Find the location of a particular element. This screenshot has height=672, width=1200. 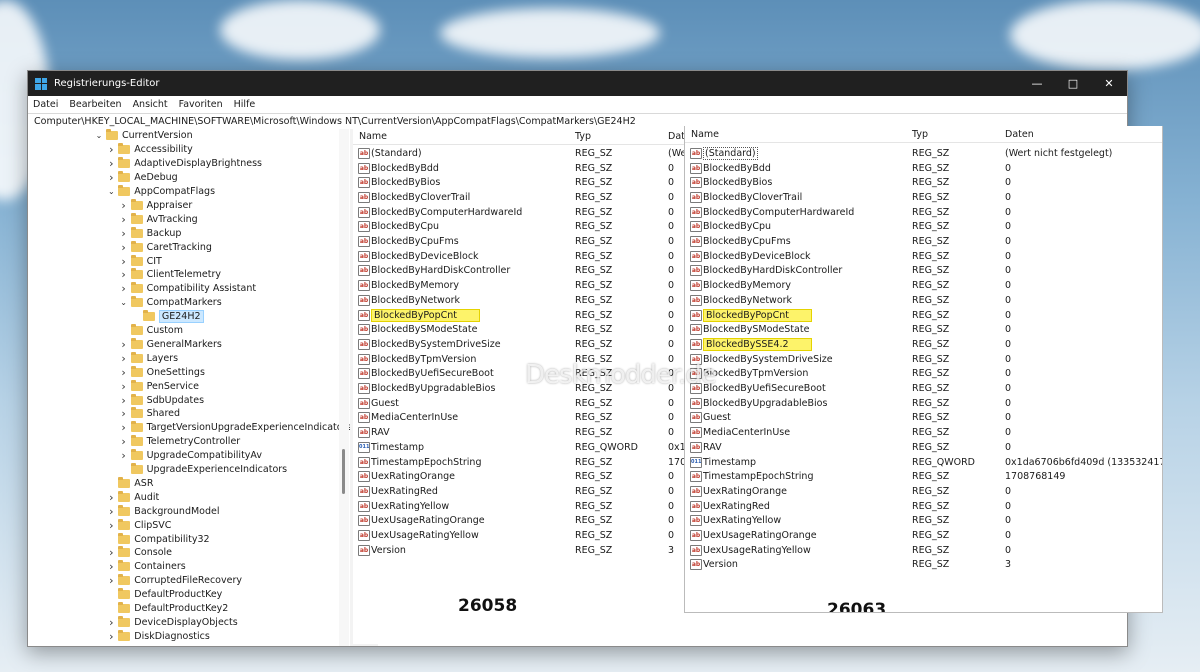

tree-node: › CorruptedFileRecovery is located at coordinates (174, 581).